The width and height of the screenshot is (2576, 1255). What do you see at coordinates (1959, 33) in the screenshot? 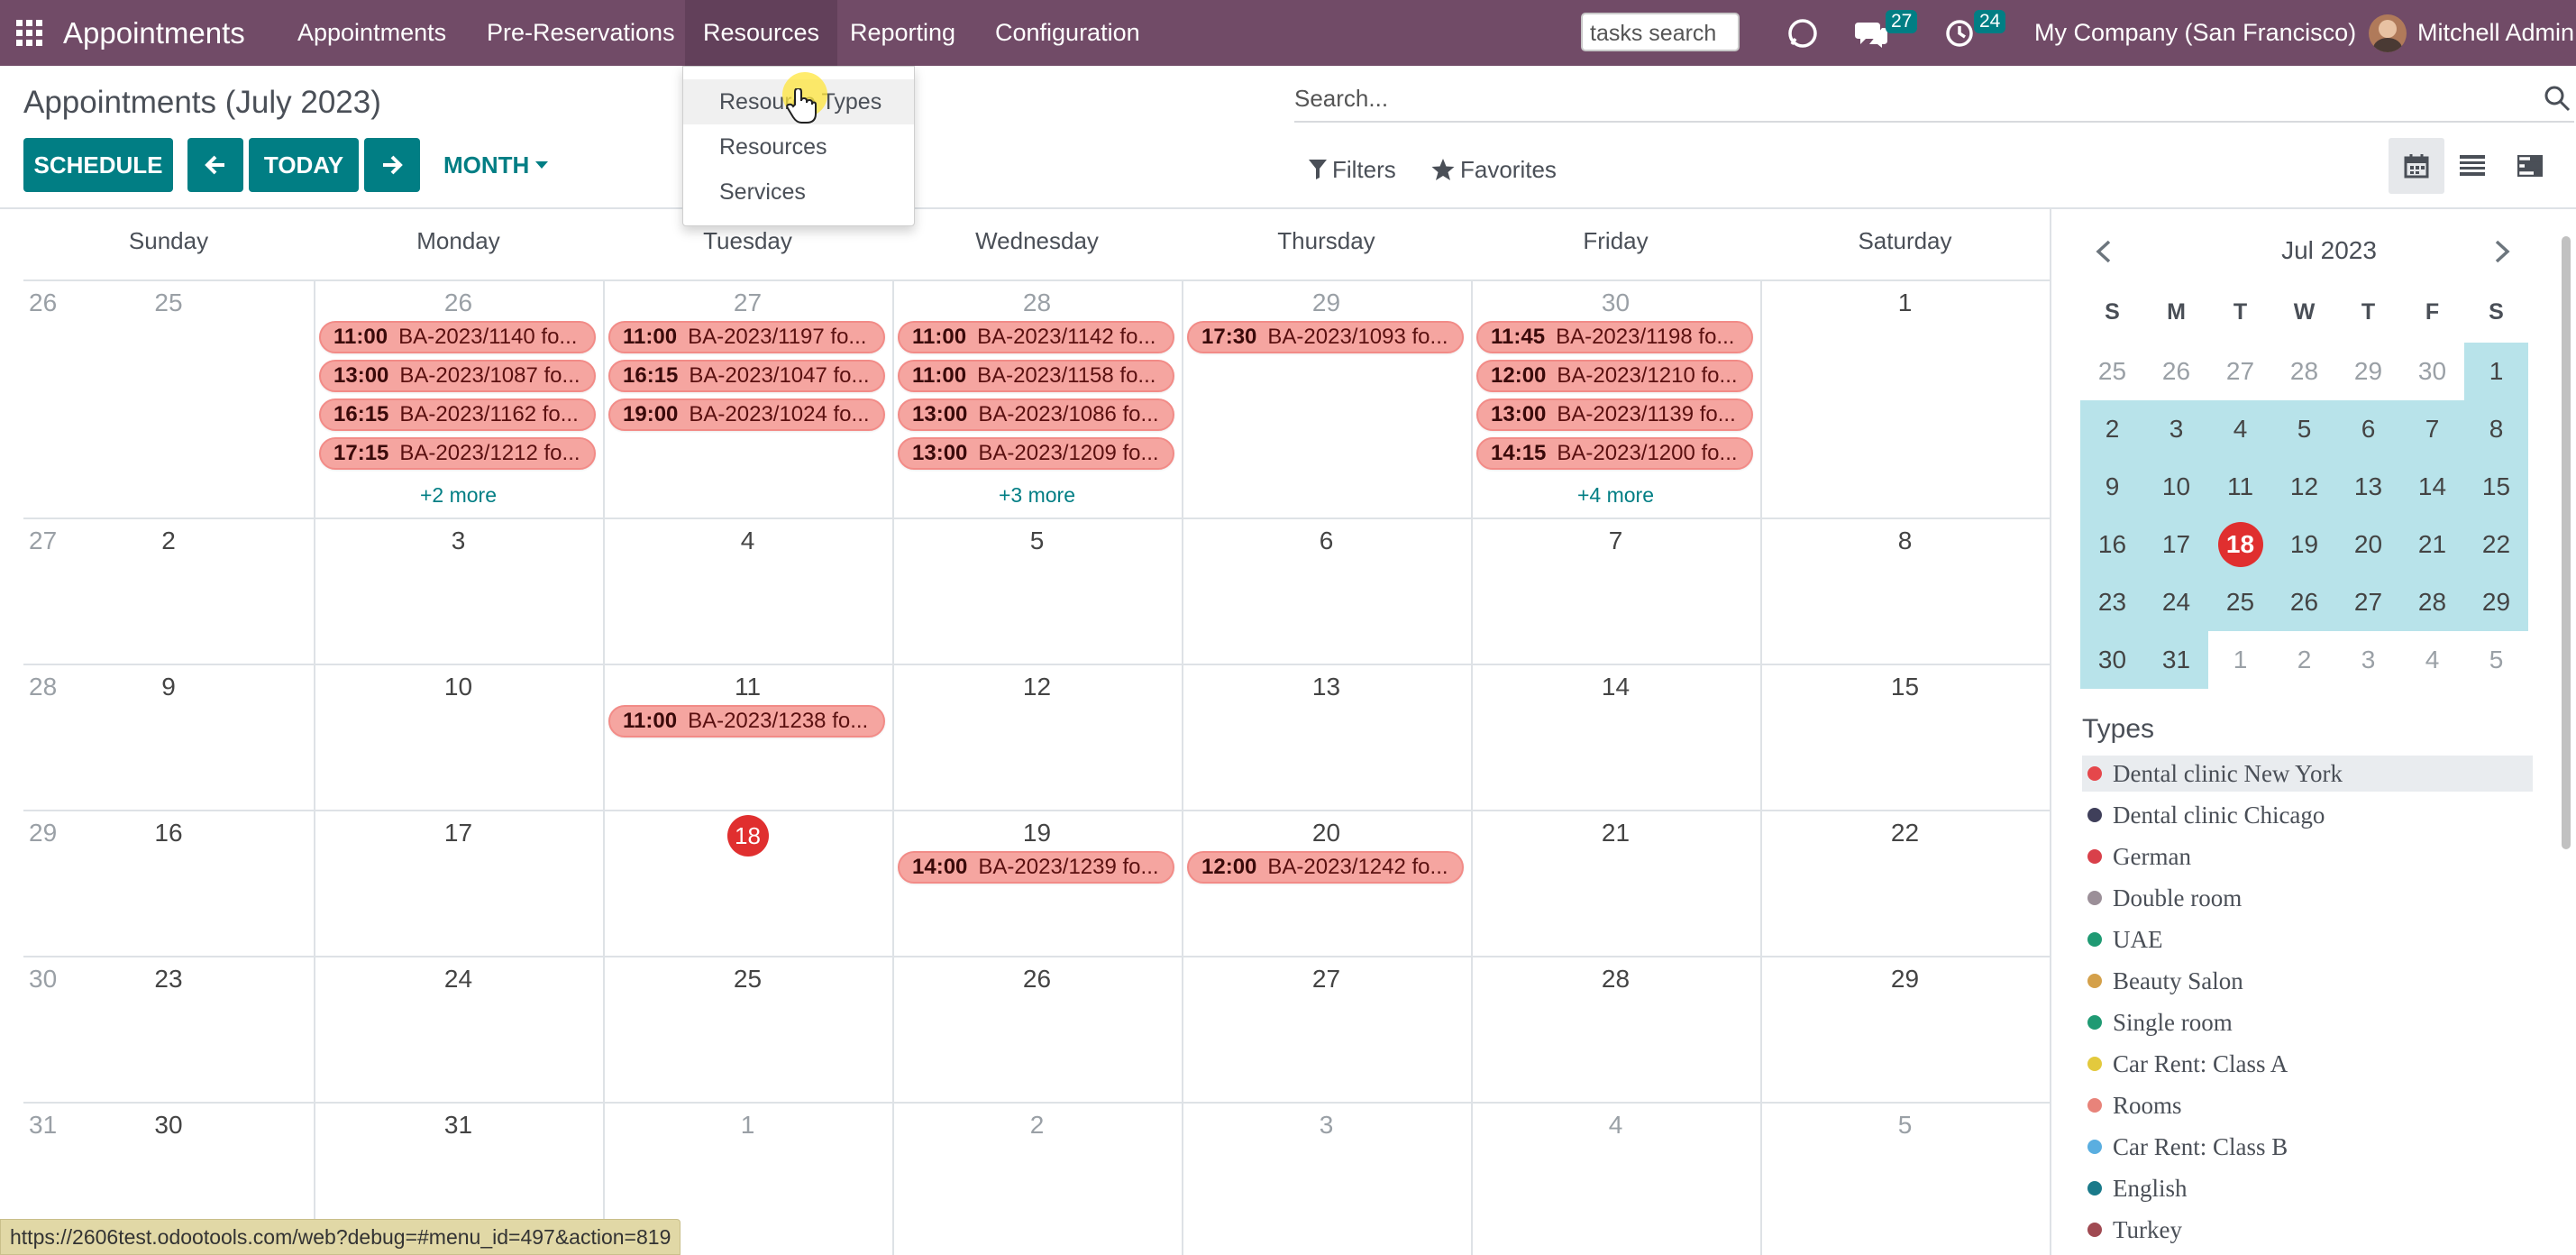
I see `activity-clock-icon` at bounding box center [1959, 33].